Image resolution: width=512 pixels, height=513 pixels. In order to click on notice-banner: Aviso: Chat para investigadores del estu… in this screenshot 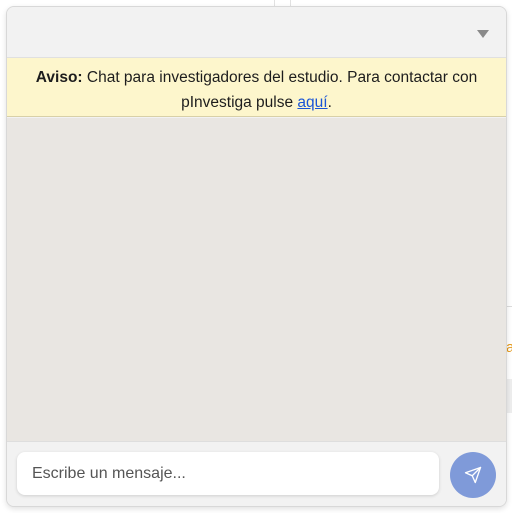, I will do `click(256, 87)`.